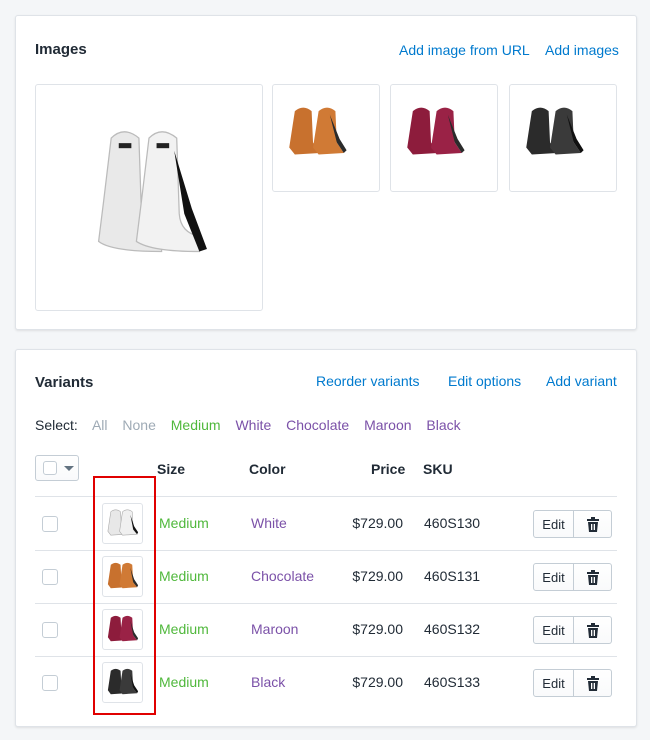  I want to click on variant-sku: 460S132, so click(452, 629).